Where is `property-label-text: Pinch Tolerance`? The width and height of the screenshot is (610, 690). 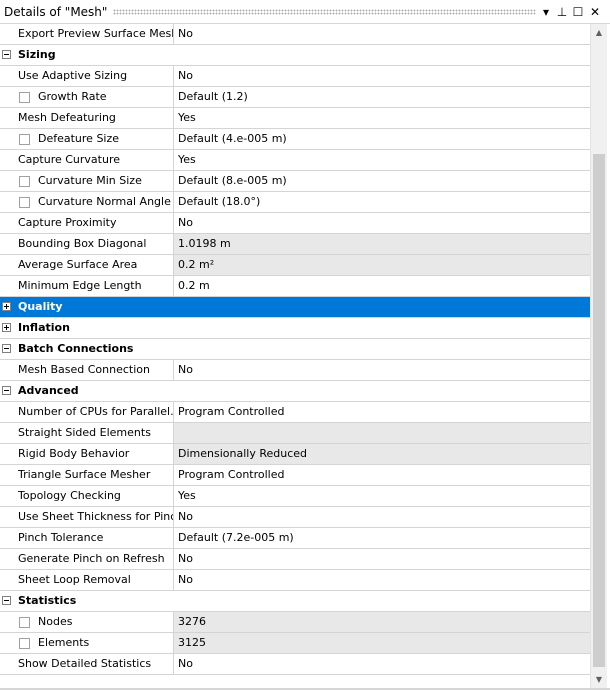 property-label-text: Pinch Tolerance is located at coordinates (61, 537).